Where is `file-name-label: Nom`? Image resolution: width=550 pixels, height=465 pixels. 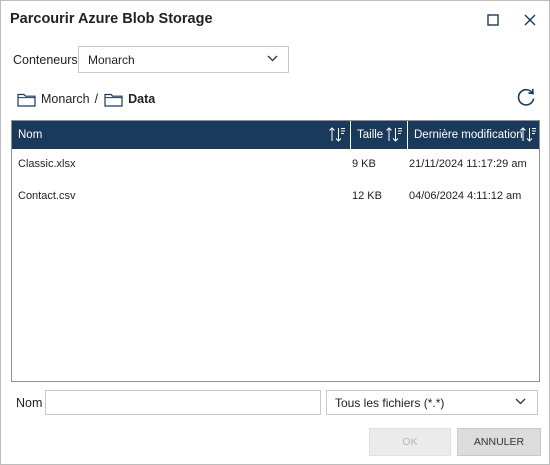 file-name-label: Nom is located at coordinates (29, 403).